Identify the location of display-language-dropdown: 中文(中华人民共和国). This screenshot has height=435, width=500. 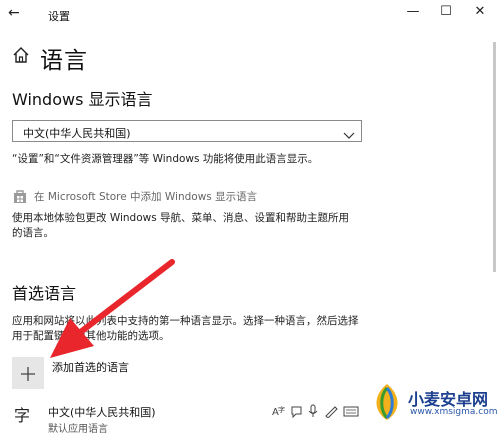
(187, 131).